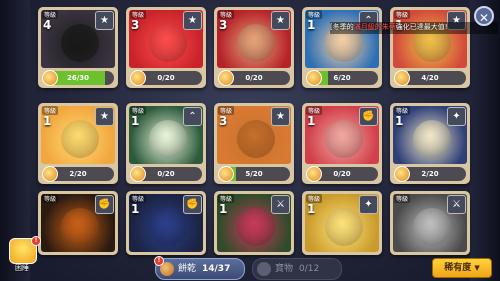 This screenshot has width=500, height=281. Describe the element at coordinates (342, 47) in the screenshot. I see `cookie-card: 等級 1 ⌃ 6/20` at that location.